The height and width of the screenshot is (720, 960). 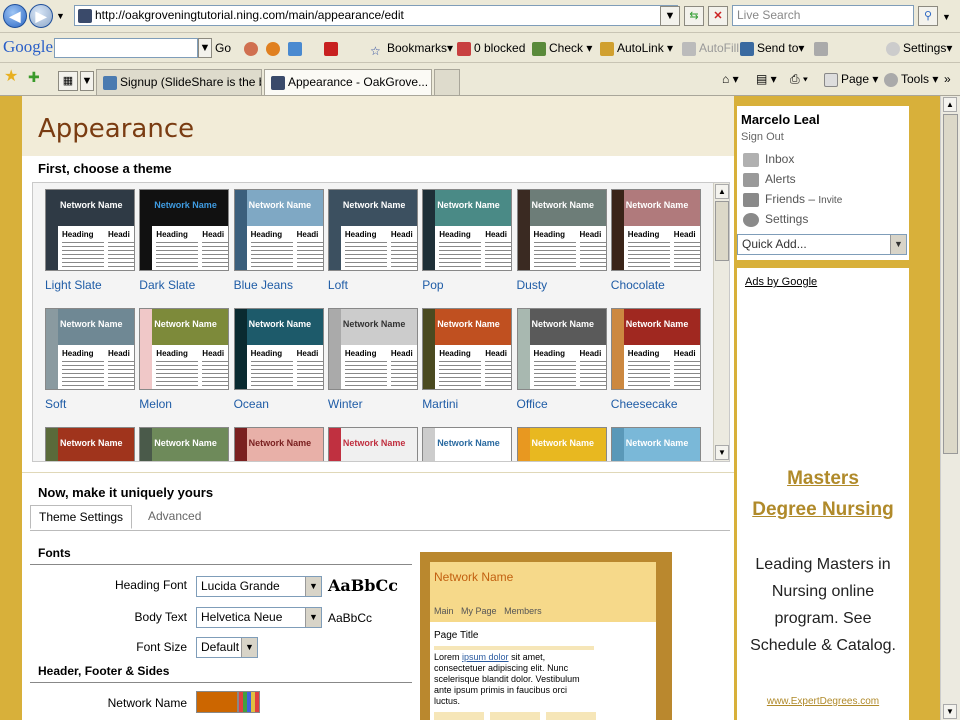 What do you see at coordinates (950, 284) in the screenshot?
I see `page-scroll-thumb` at bounding box center [950, 284].